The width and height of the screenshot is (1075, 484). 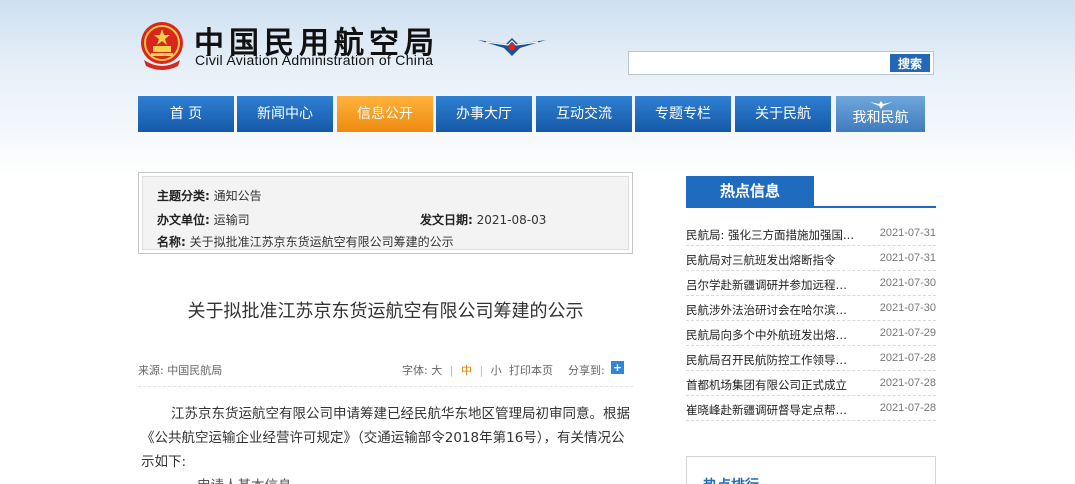 I want to click on info-name-label: 名称:, so click(x=171, y=242).